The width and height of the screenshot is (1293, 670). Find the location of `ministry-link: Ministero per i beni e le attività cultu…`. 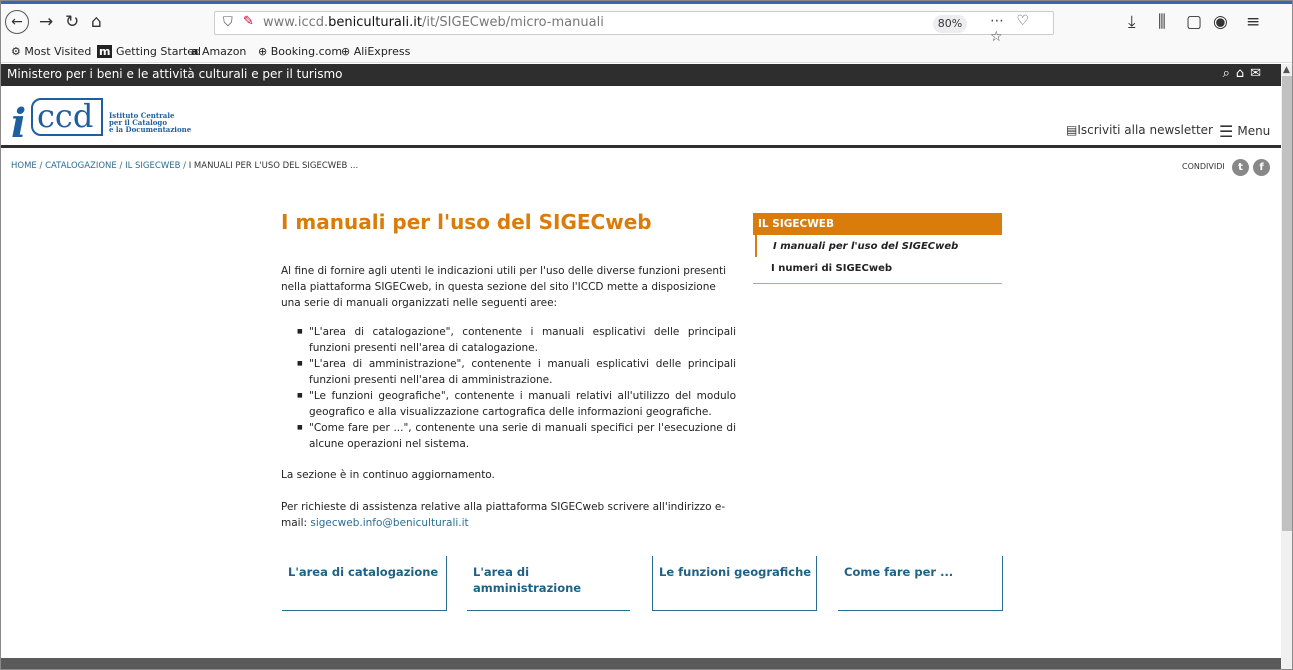

ministry-link: Ministero per i beni e le attività cultu… is located at coordinates (174, 74).